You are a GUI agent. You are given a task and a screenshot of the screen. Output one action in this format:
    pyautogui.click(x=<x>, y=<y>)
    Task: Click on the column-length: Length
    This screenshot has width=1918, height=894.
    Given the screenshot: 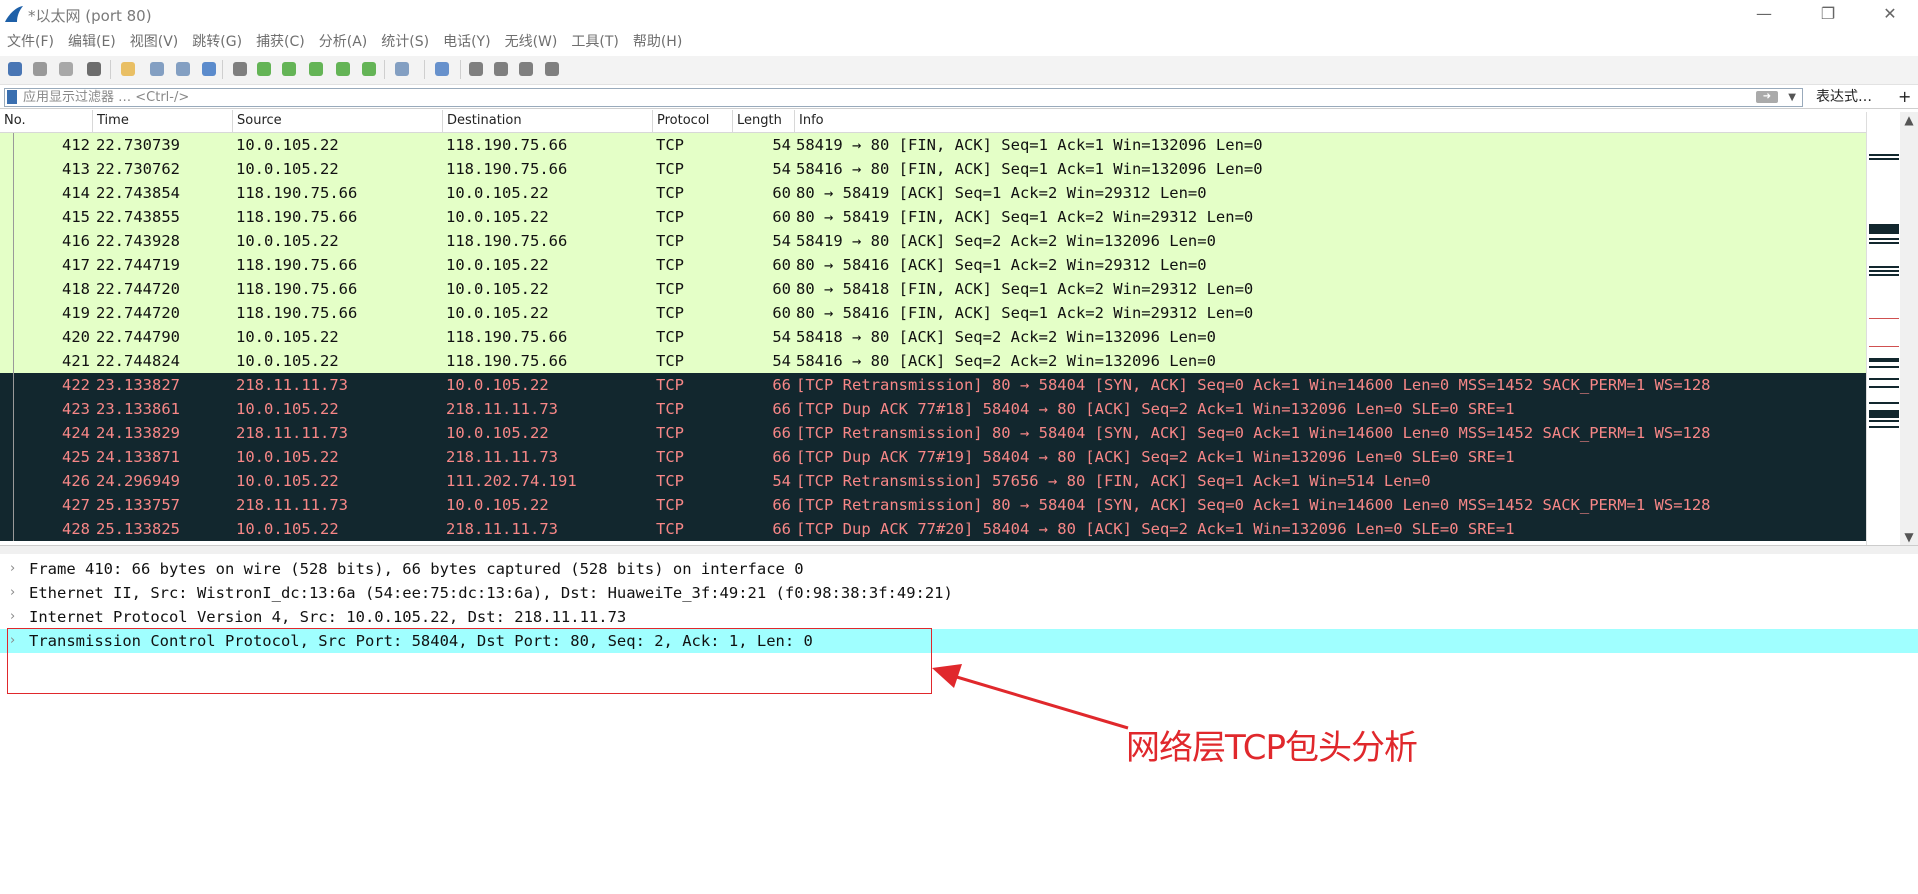 What is the action you would take?
    pyautogui.click(x=764, y=121)
    